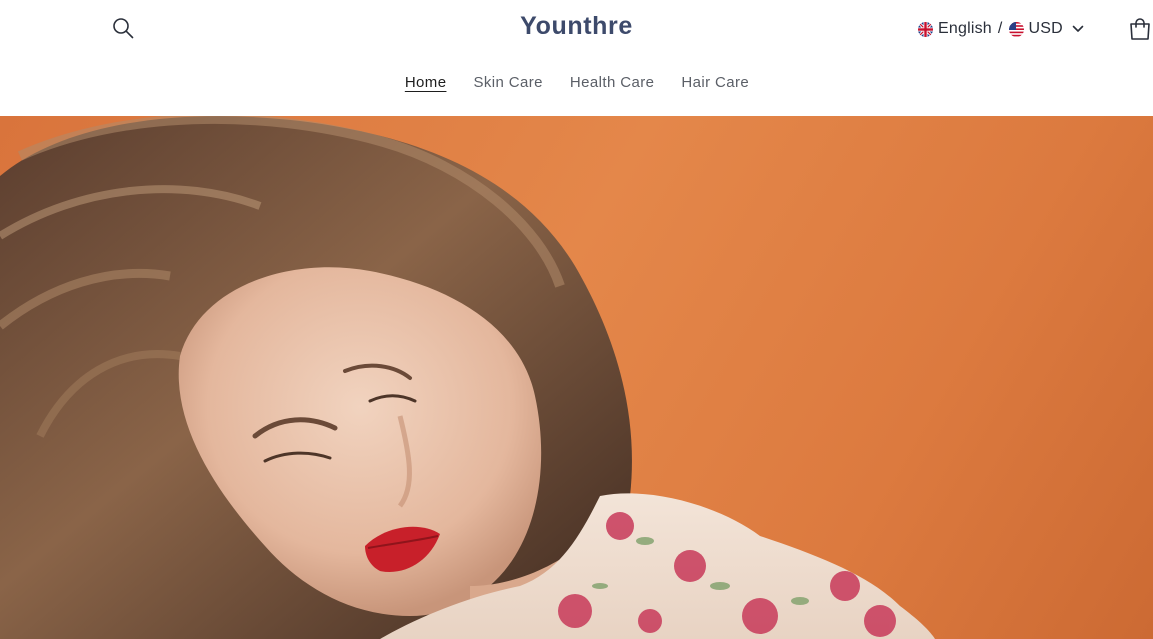 The image size is (1153, 639). Describe the element at coordinates (965, 28) in the screenshot. I see `language-label: English` at that location.